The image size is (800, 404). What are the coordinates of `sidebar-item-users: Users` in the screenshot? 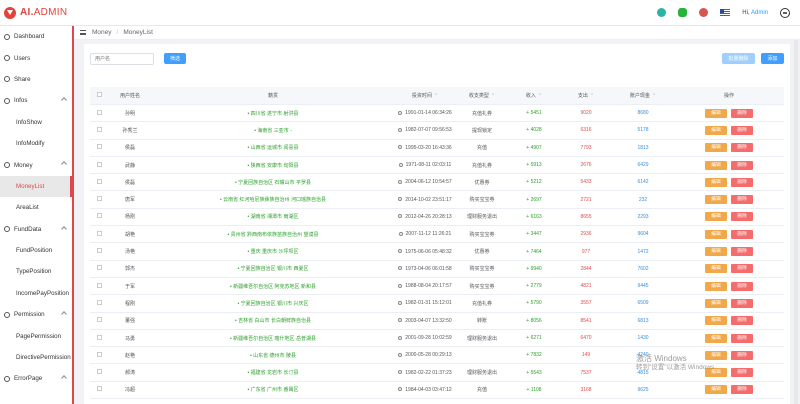 It's located at (36, 57).